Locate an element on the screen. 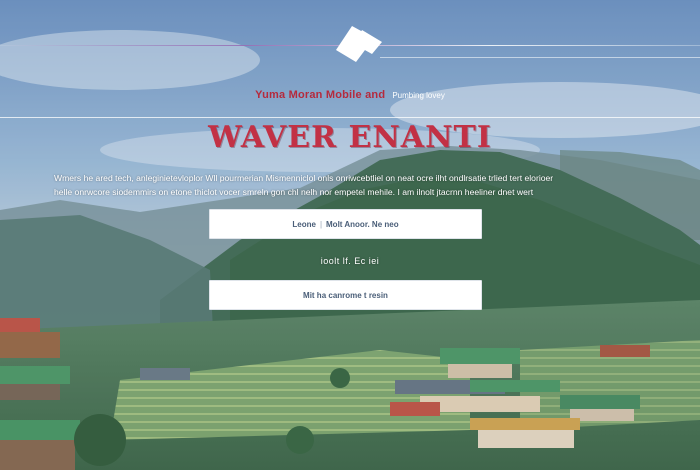 The height and width of the screenshot is (470, 700). brand-tagline: Pumbing lovey is located at coordinates (418, 95).